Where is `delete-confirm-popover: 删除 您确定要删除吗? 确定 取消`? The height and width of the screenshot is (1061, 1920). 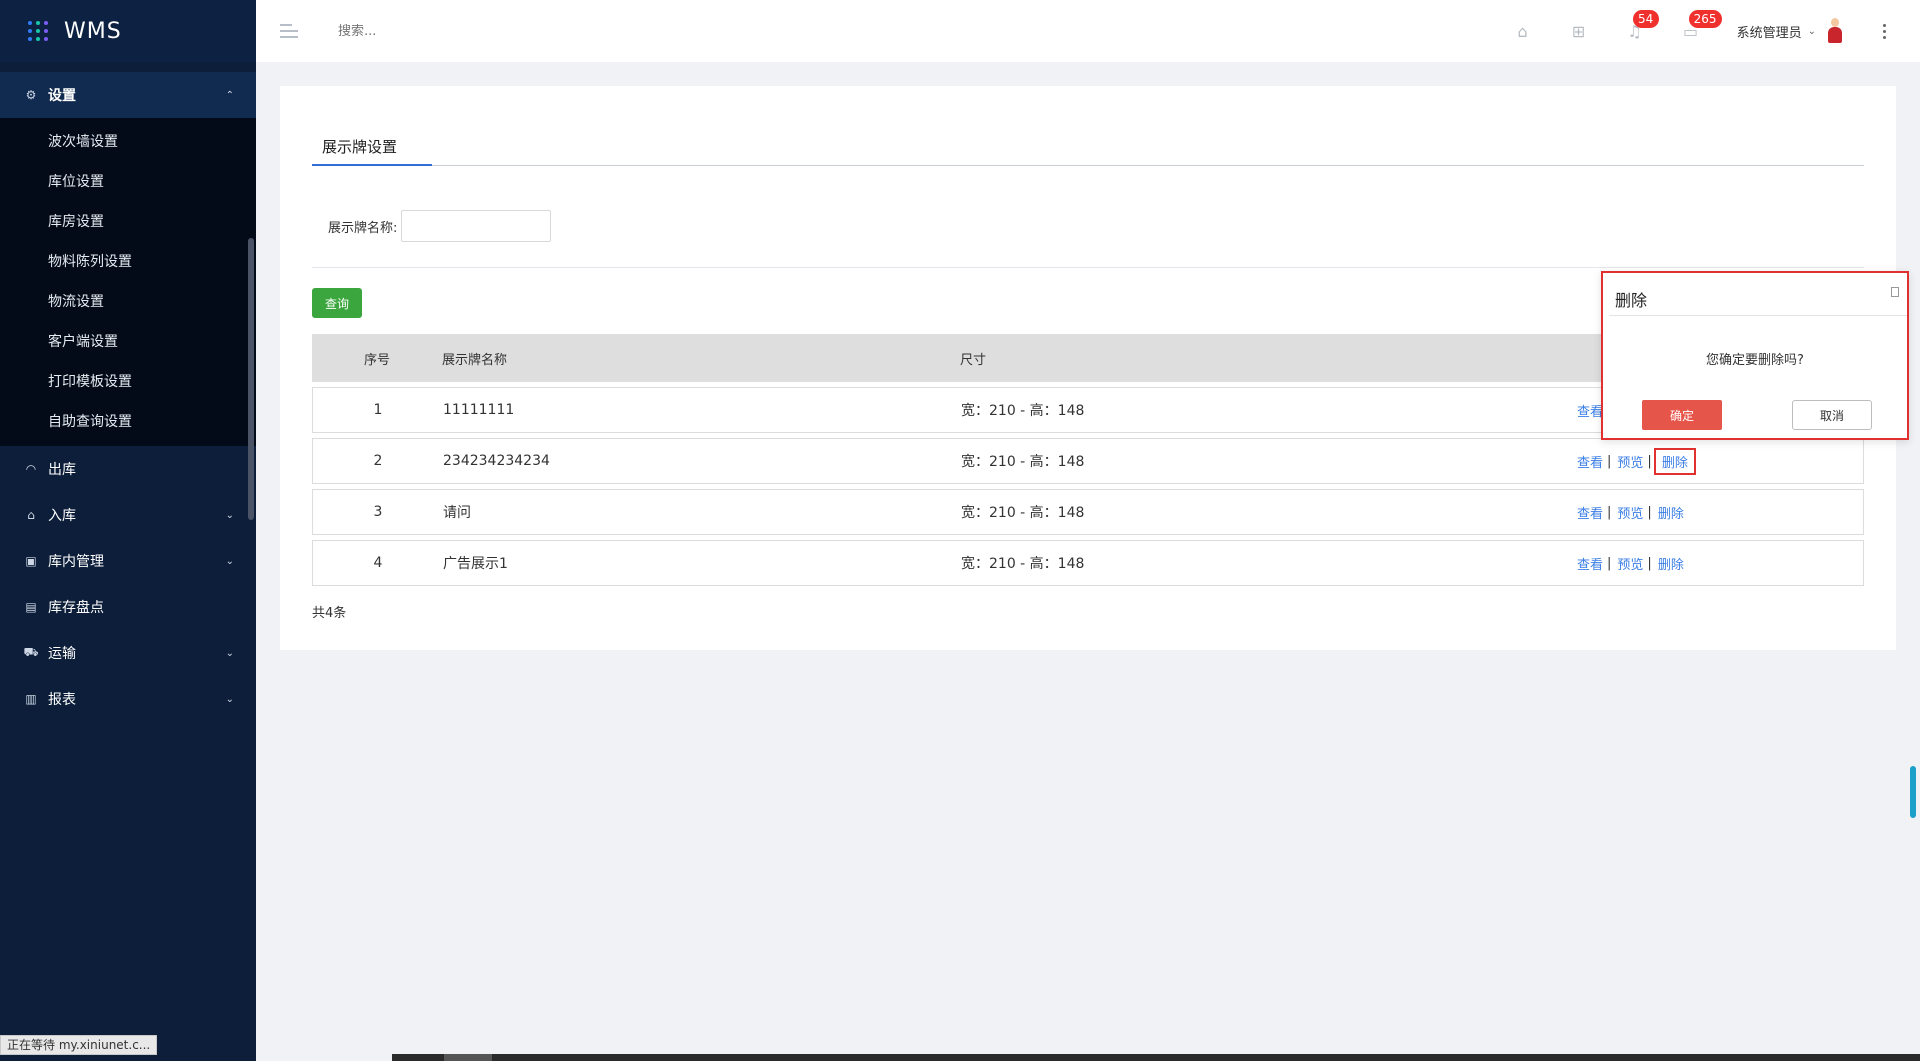 delete-confirm-popover: 删除 您确定要删除吗? 确定 取消 is located at coordinates (1755, 355).